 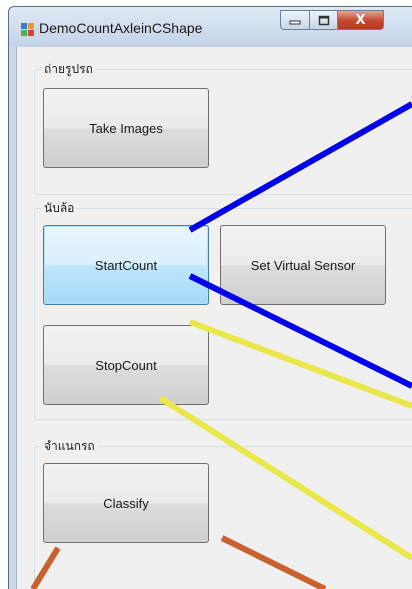 I want to click on maximize-button, so click(x=324, y=20).